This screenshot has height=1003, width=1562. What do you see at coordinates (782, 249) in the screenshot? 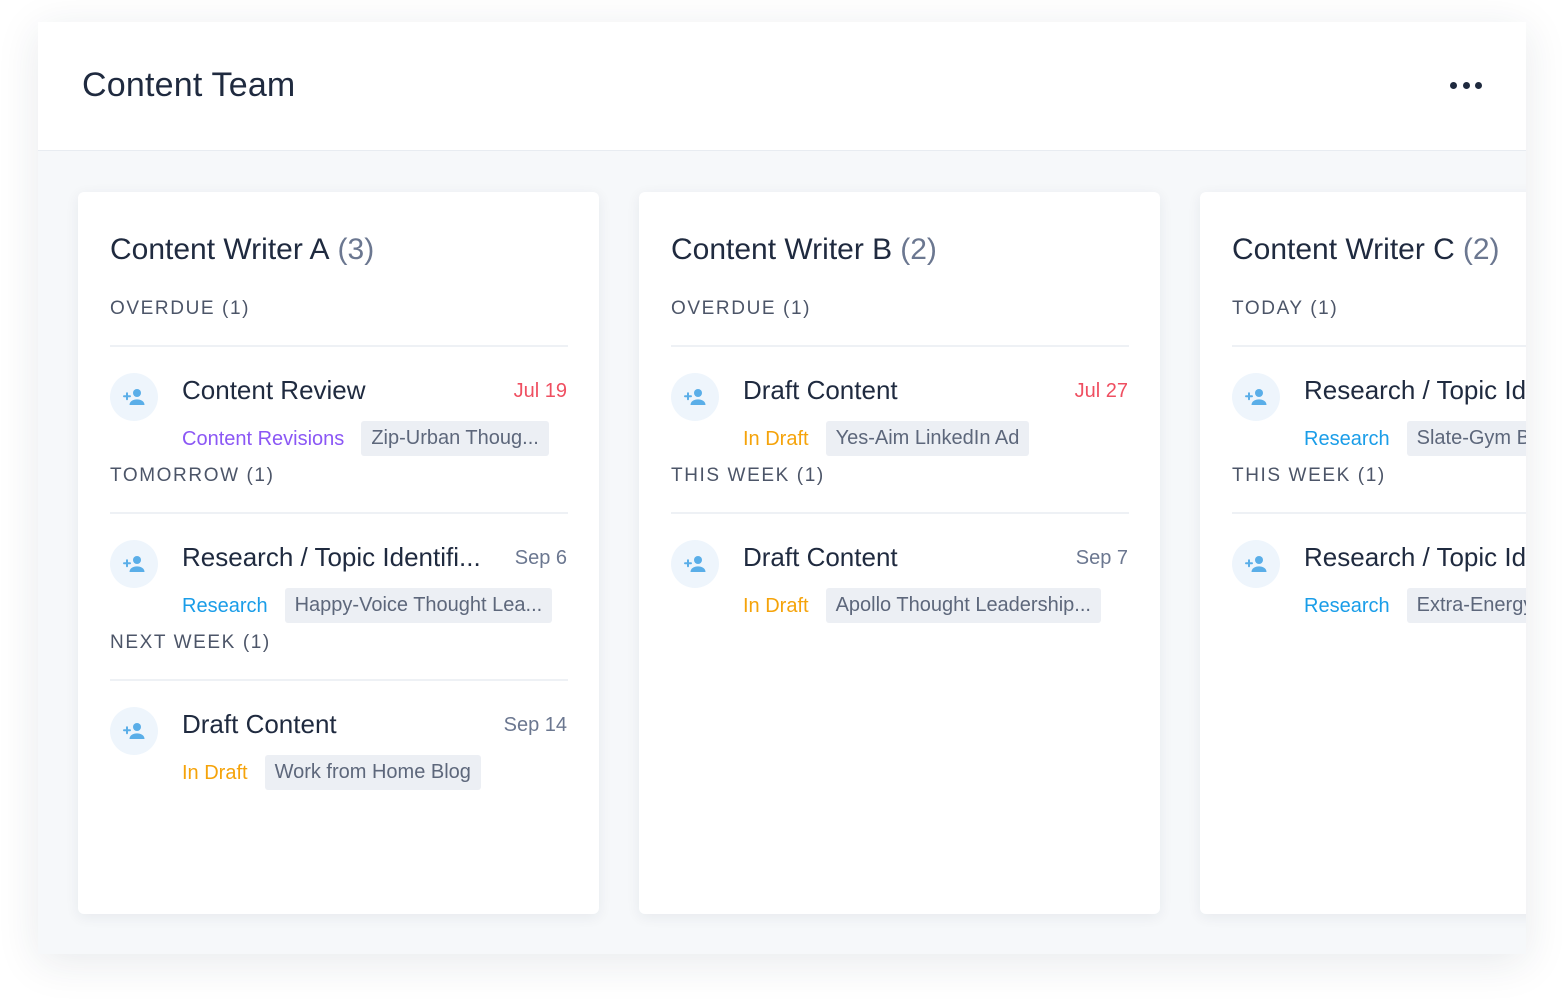
I see `column-name: Content Writer B` at bounding box center [782, 249].